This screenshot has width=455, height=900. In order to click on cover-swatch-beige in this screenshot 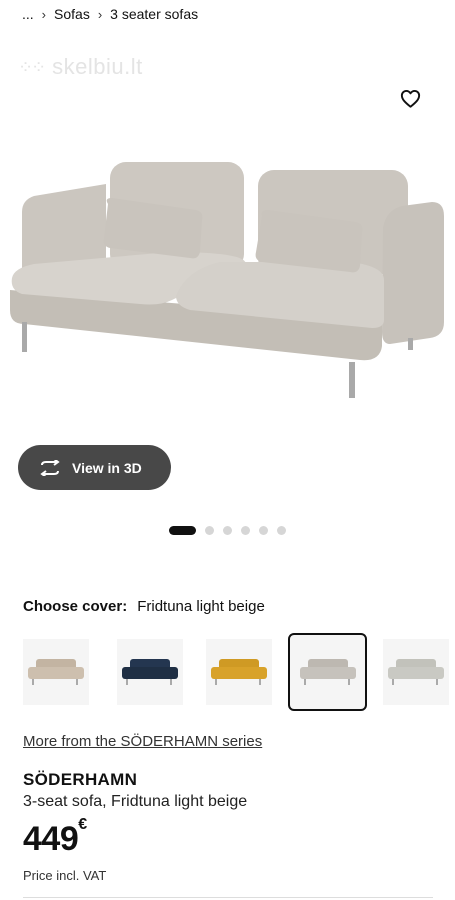, I will do `click(56, 672)`.